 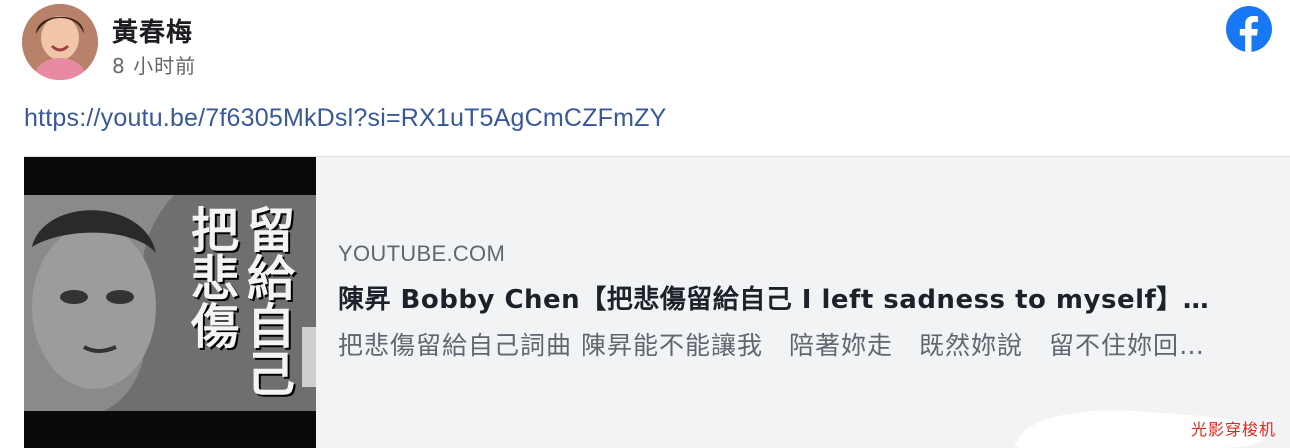 What do you see at coordinates (152, 30) in the screenshot?
I see `author-name: 黃春梅` at bounding box center [152, 30].